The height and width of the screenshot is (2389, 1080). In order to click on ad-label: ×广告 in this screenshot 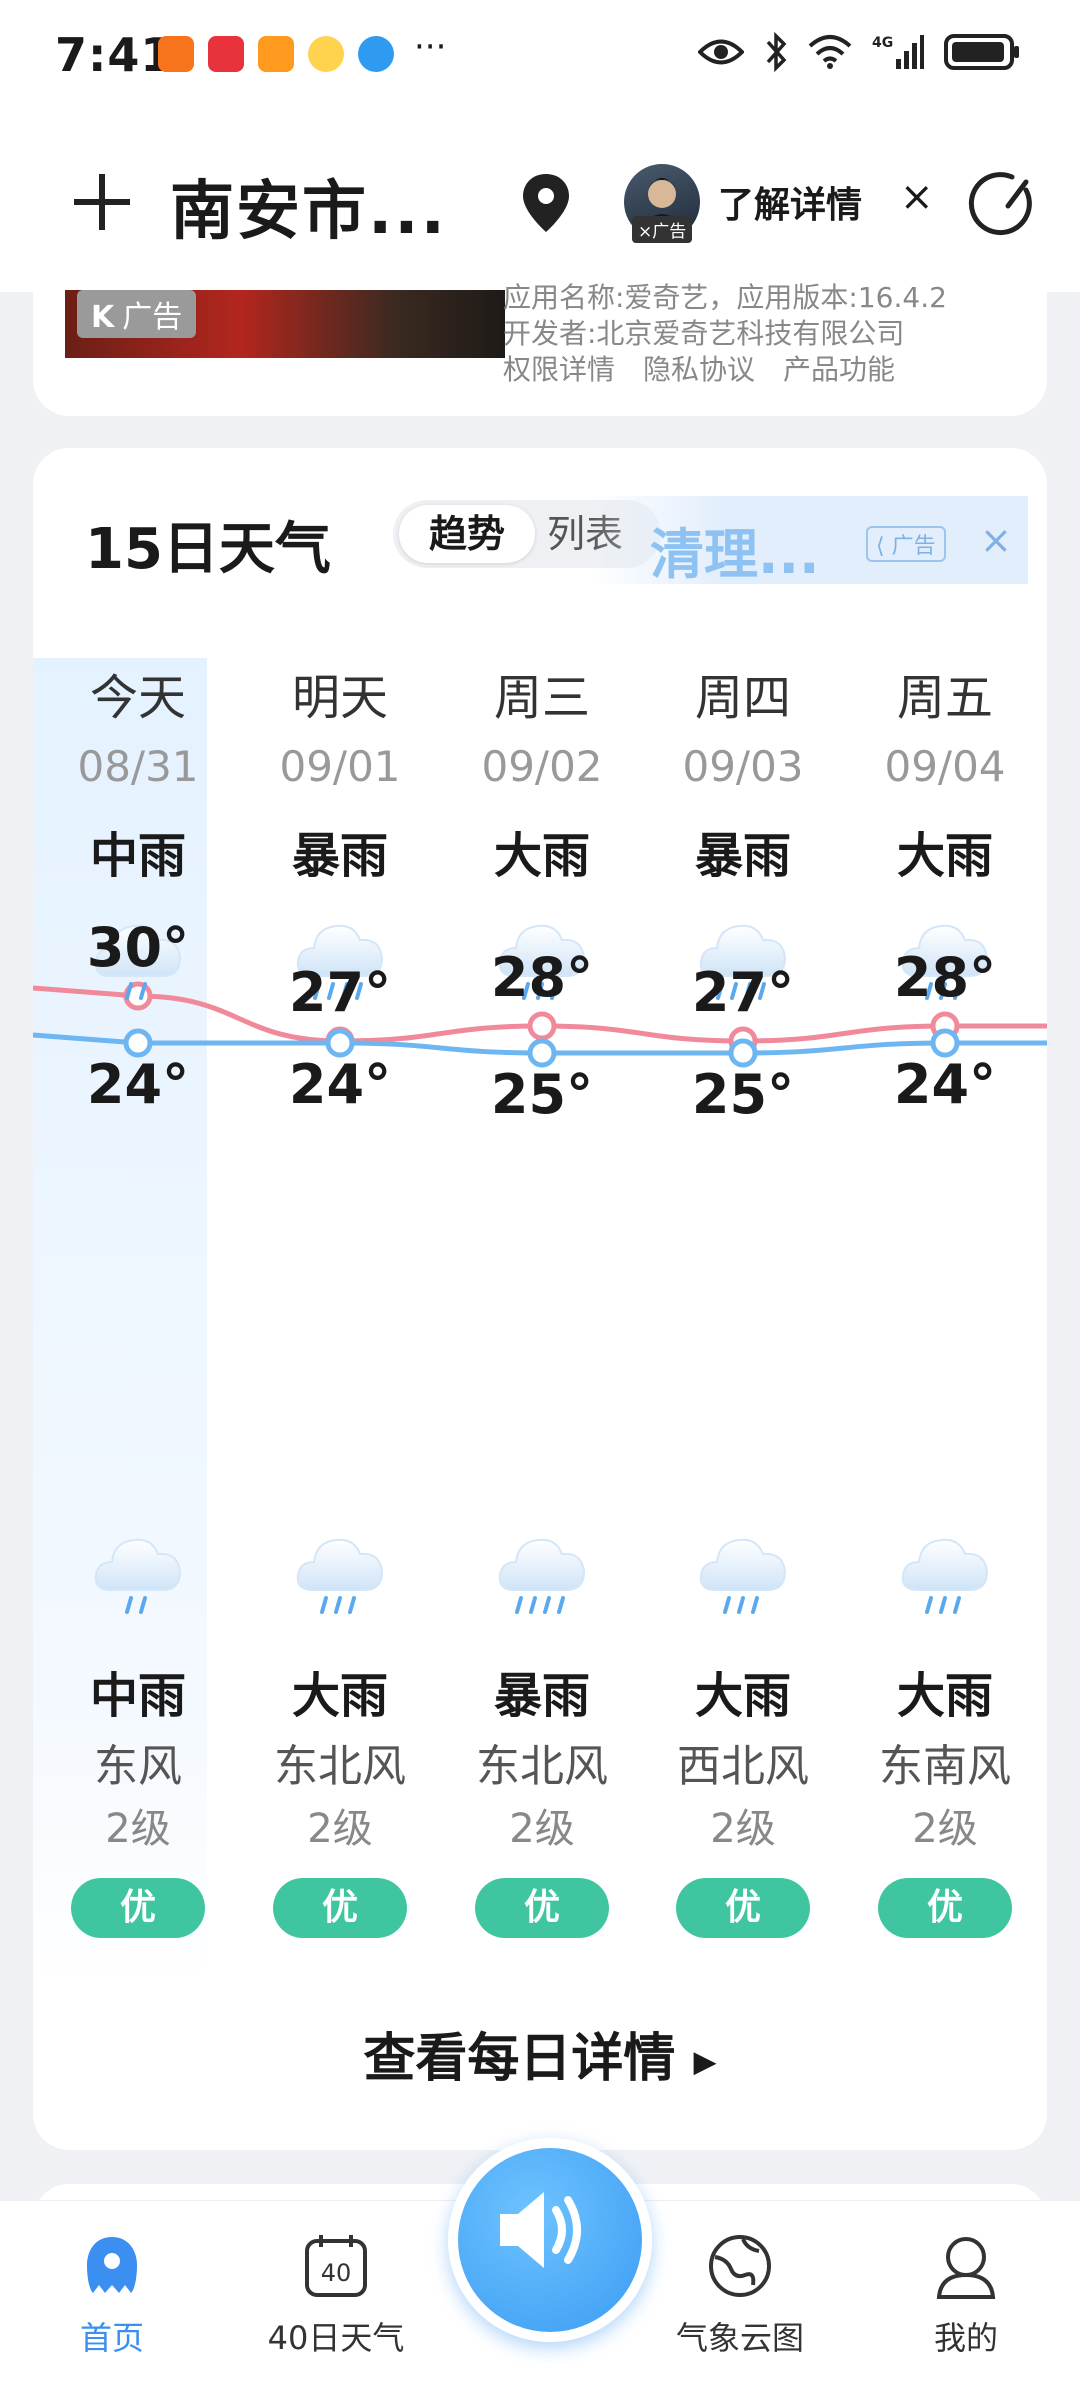, I will do `click(662, 229)`.